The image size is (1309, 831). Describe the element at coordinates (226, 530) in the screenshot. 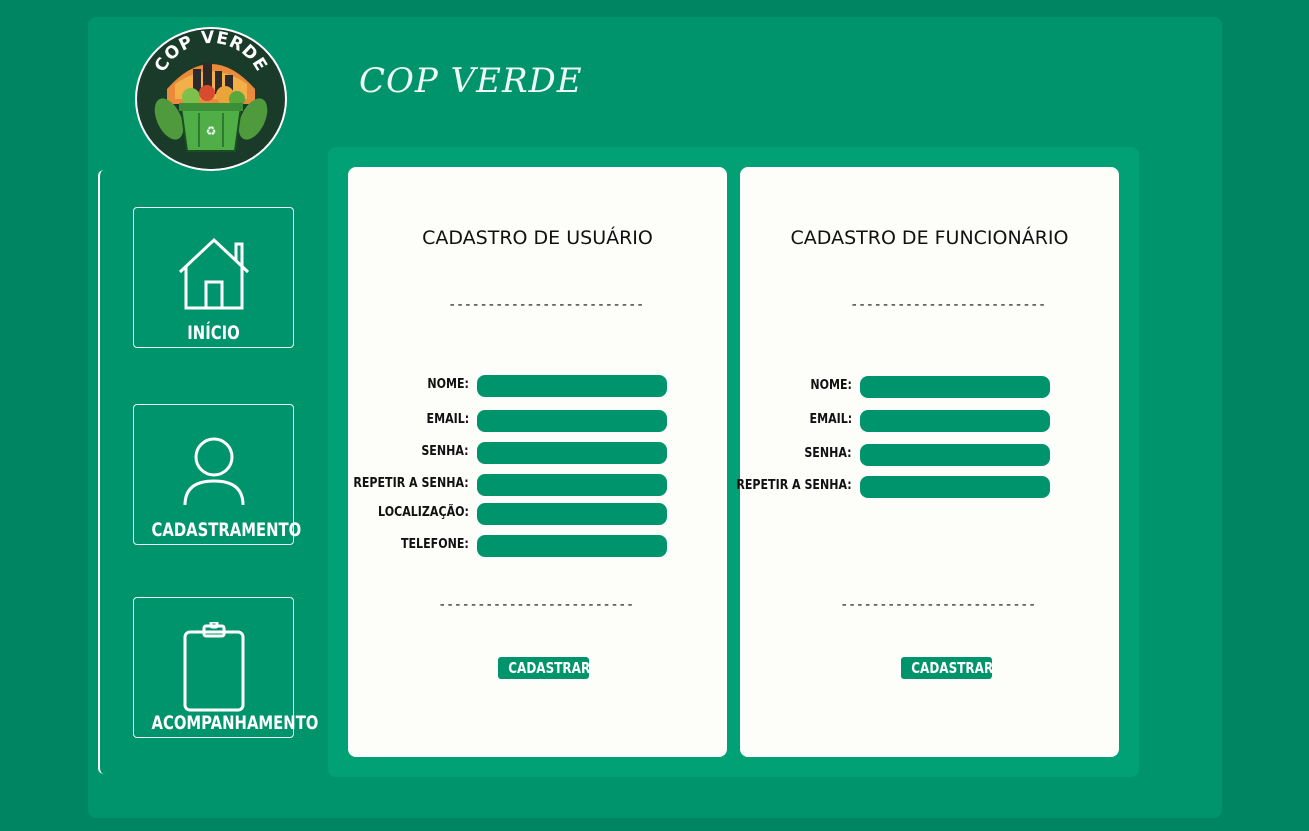

I see `nav-label-cadastramento: CADASTRAMENTO` at that location.